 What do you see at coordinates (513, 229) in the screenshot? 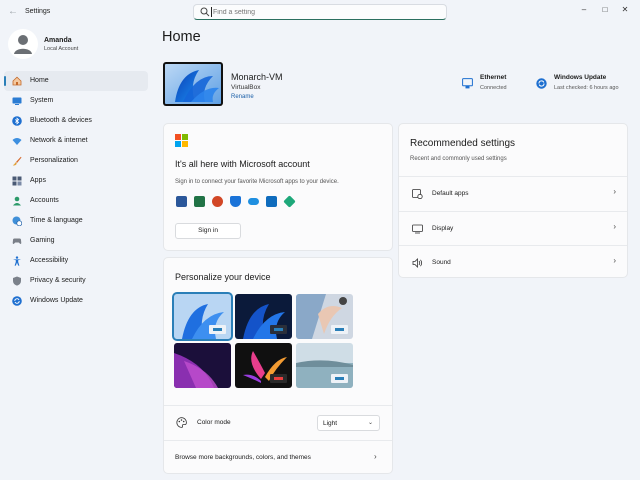
I see `recommended-item-display: Display ›` at bounding box center [513, 229].